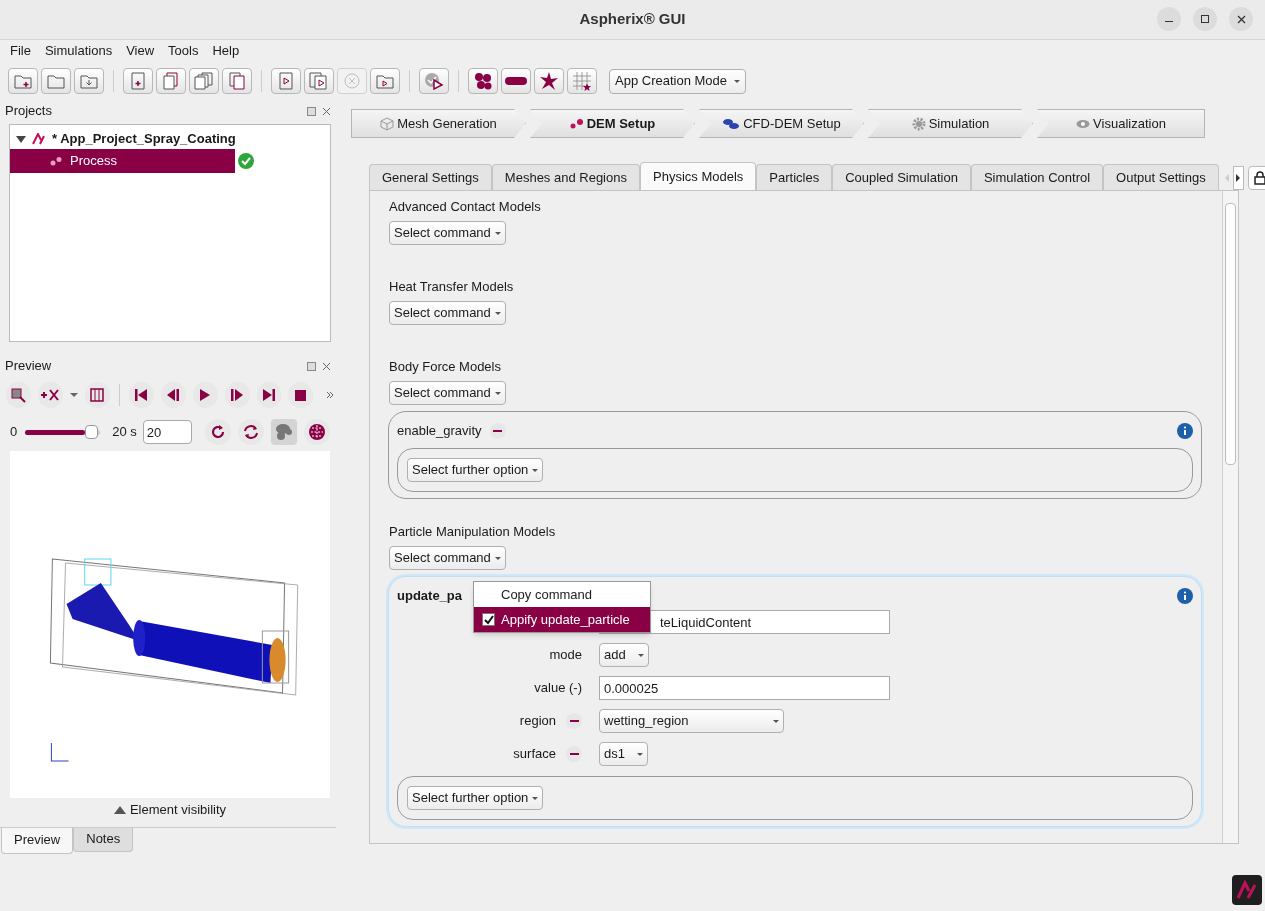  I want to click on tab: Coupled Simulation, so click(901, 177).